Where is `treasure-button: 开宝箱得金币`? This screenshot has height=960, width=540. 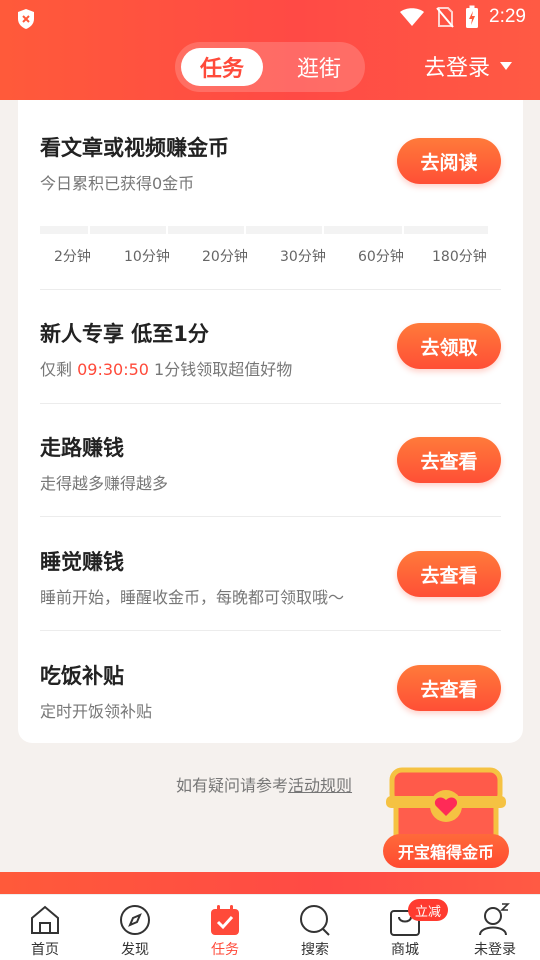
treasure-button: 开宝箱得金币 is located at coordinates (446, 851).